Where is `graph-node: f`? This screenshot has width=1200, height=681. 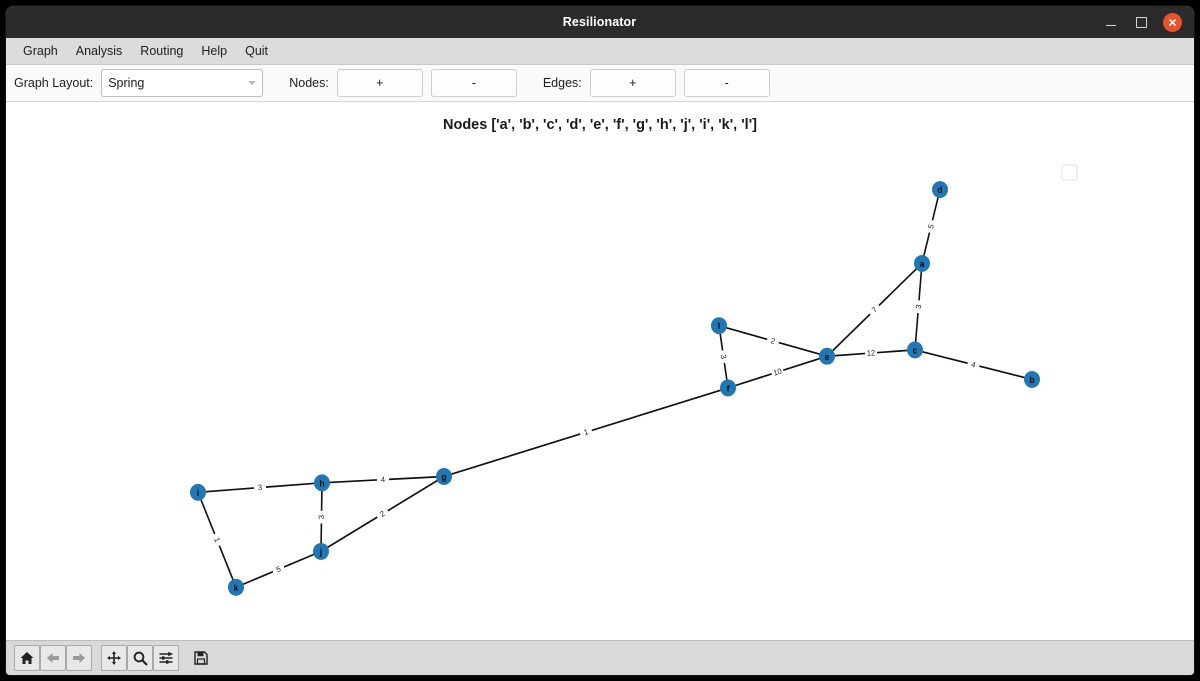 graph-node: f is located at coordinates (728, 388).